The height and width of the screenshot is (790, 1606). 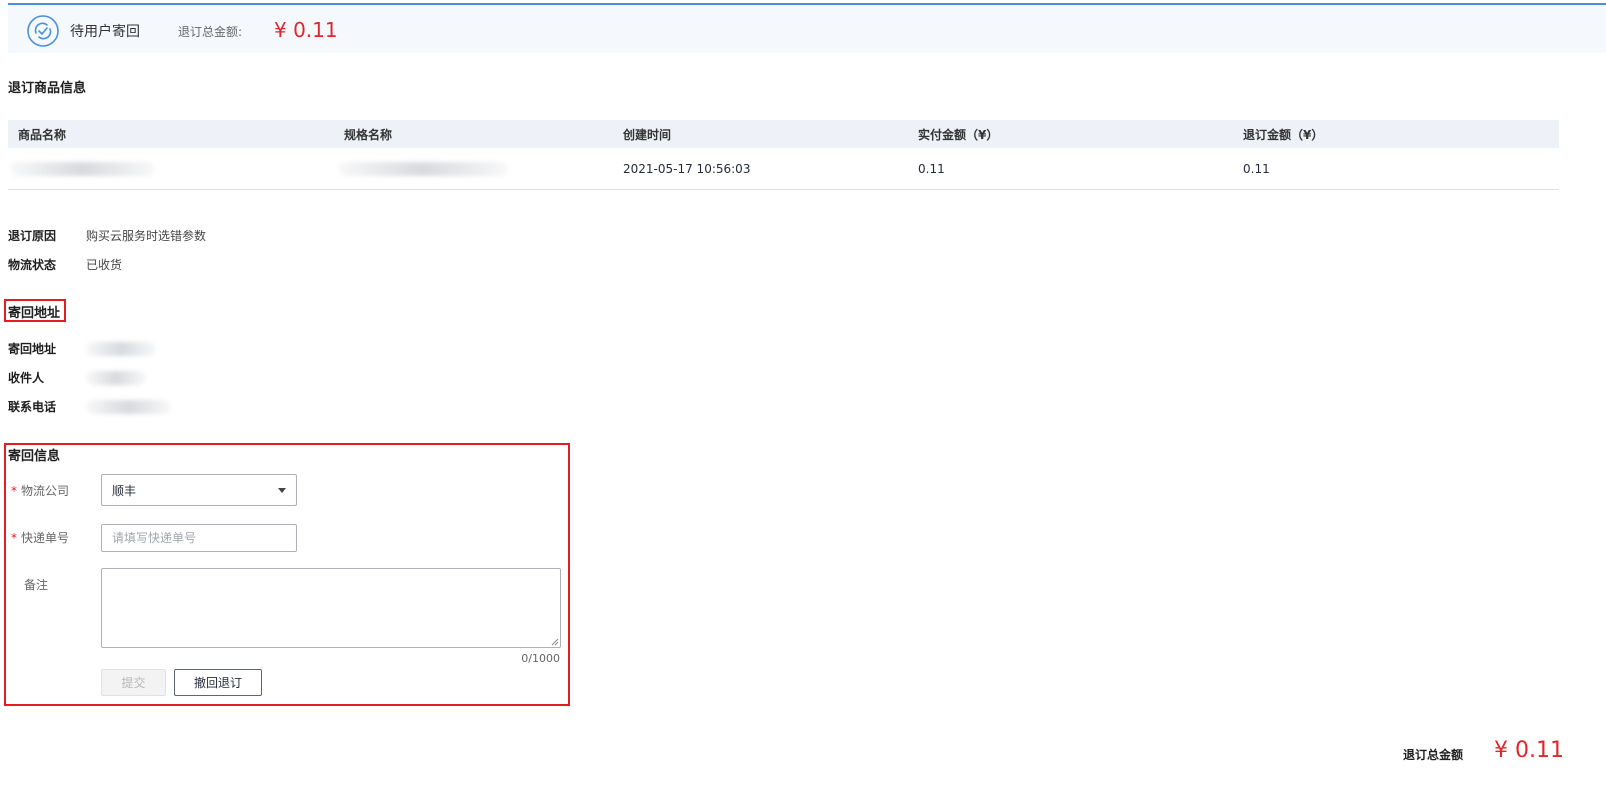 I want to click on status-amount: ¥ 0.11, so click(x=306, y=30).